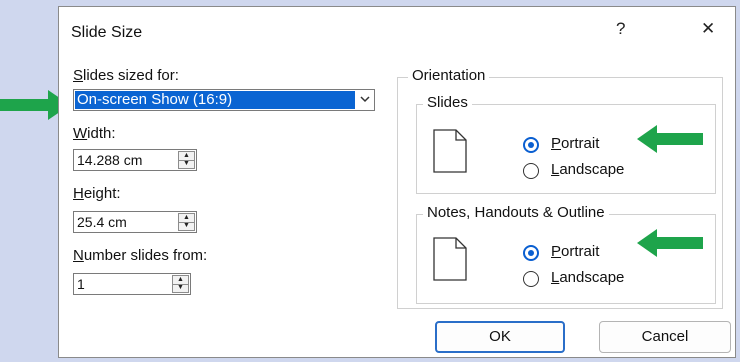 This screenshot has height=362, width=740. Describe the element at coordinates (665, 337) in the screenshot. I see `cancel-button: Cancel` at that location.